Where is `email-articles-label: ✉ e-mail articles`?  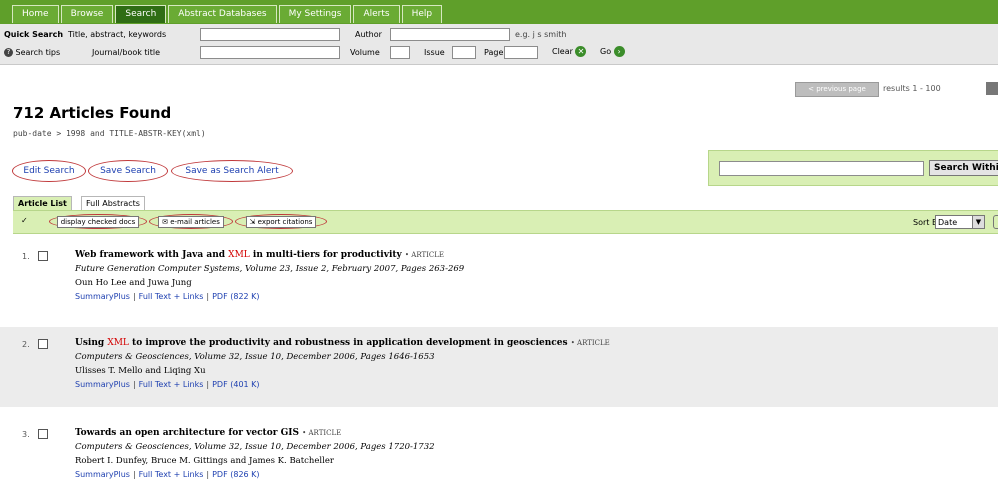 email-articles-label: ✉ e-mail articles is located at coordinates (191, 222).